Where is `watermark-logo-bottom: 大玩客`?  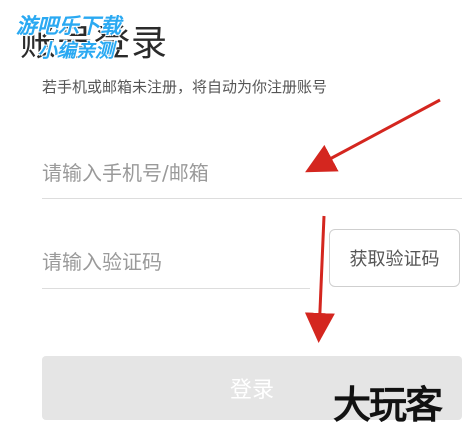
watermark-logo-bottom: 大玩客 is located at coordinates (388, 405).